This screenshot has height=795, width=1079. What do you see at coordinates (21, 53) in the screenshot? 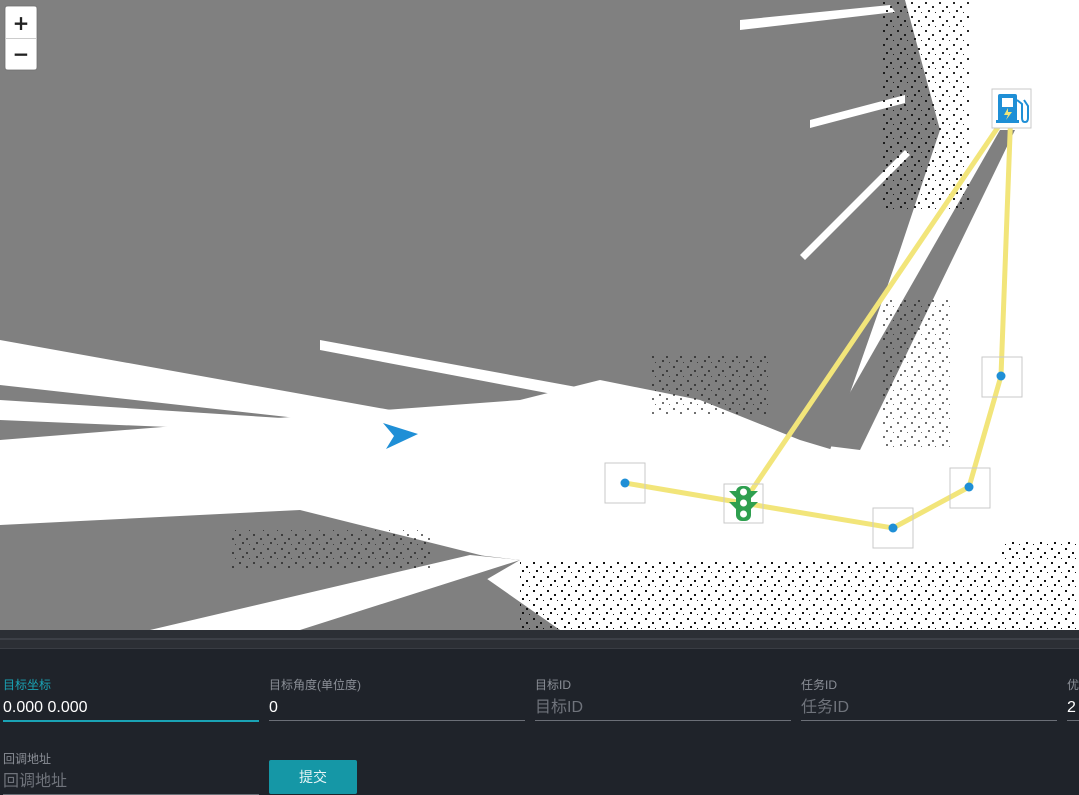
I see `zoom-out-button: −` at bounding box center [21, 53].